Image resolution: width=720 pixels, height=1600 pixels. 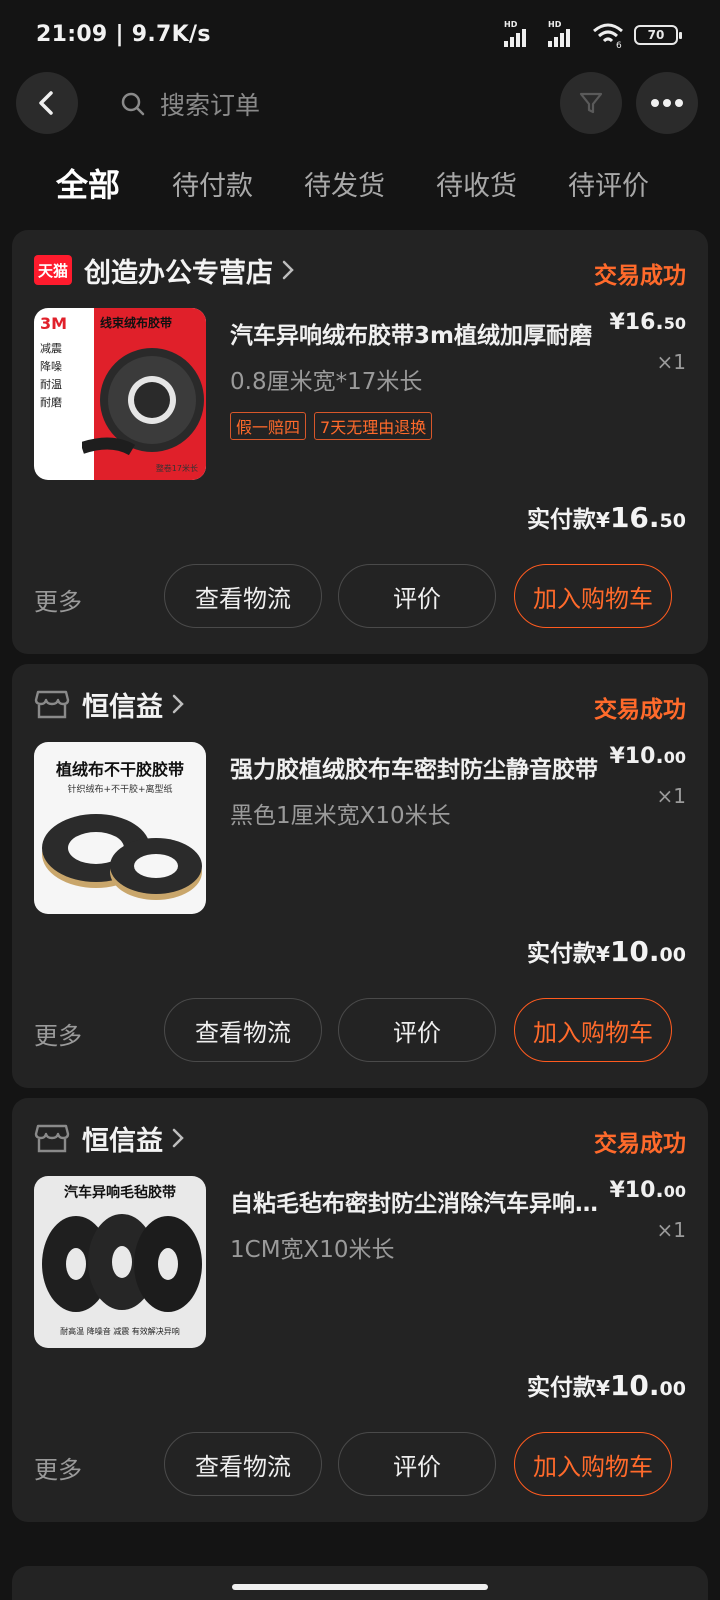 I want to click on store-link: 天猫 创造办公专营店, so click(x=164, y=270).